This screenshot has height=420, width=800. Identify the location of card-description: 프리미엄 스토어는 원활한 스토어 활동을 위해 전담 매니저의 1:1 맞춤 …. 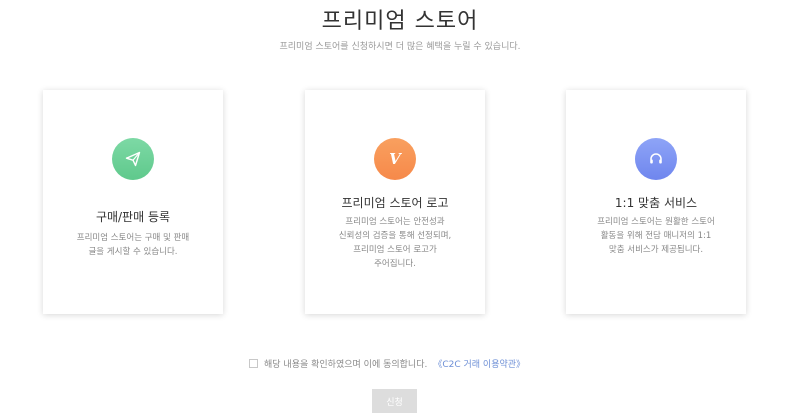
(656, 236).